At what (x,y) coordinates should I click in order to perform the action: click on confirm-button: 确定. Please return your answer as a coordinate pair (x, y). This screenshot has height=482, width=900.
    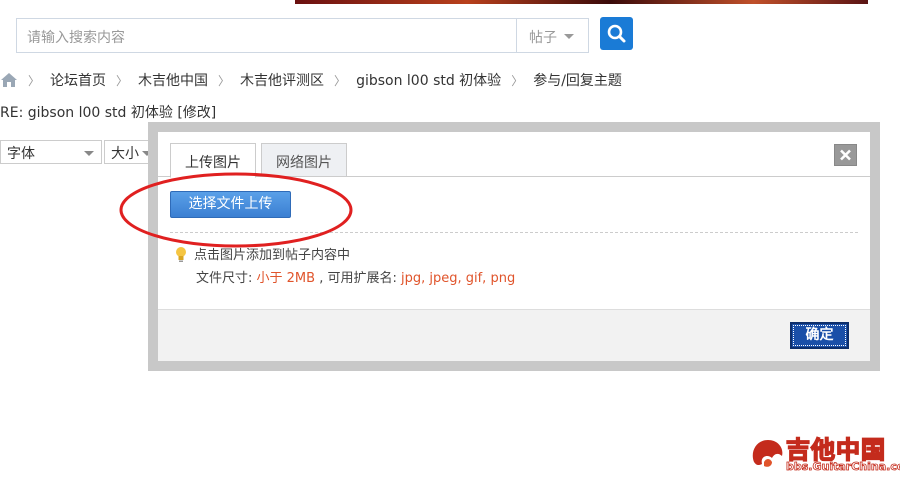
    Looking at the image, I should click on (819, 335).